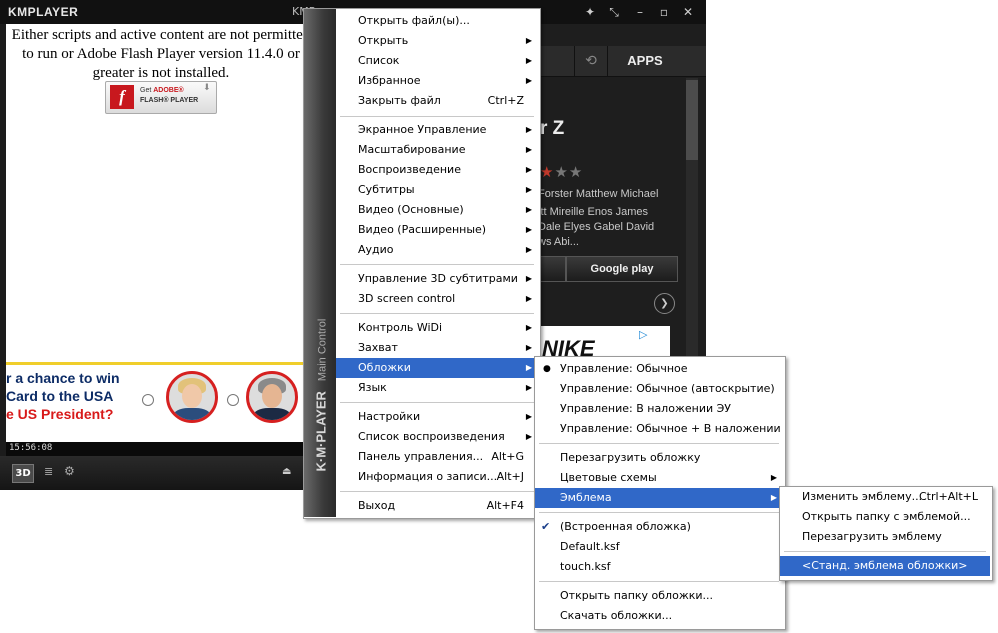 The height and width of the screenshot is (633, 998). I want to click on minimize-button: –, so click(640, 12).